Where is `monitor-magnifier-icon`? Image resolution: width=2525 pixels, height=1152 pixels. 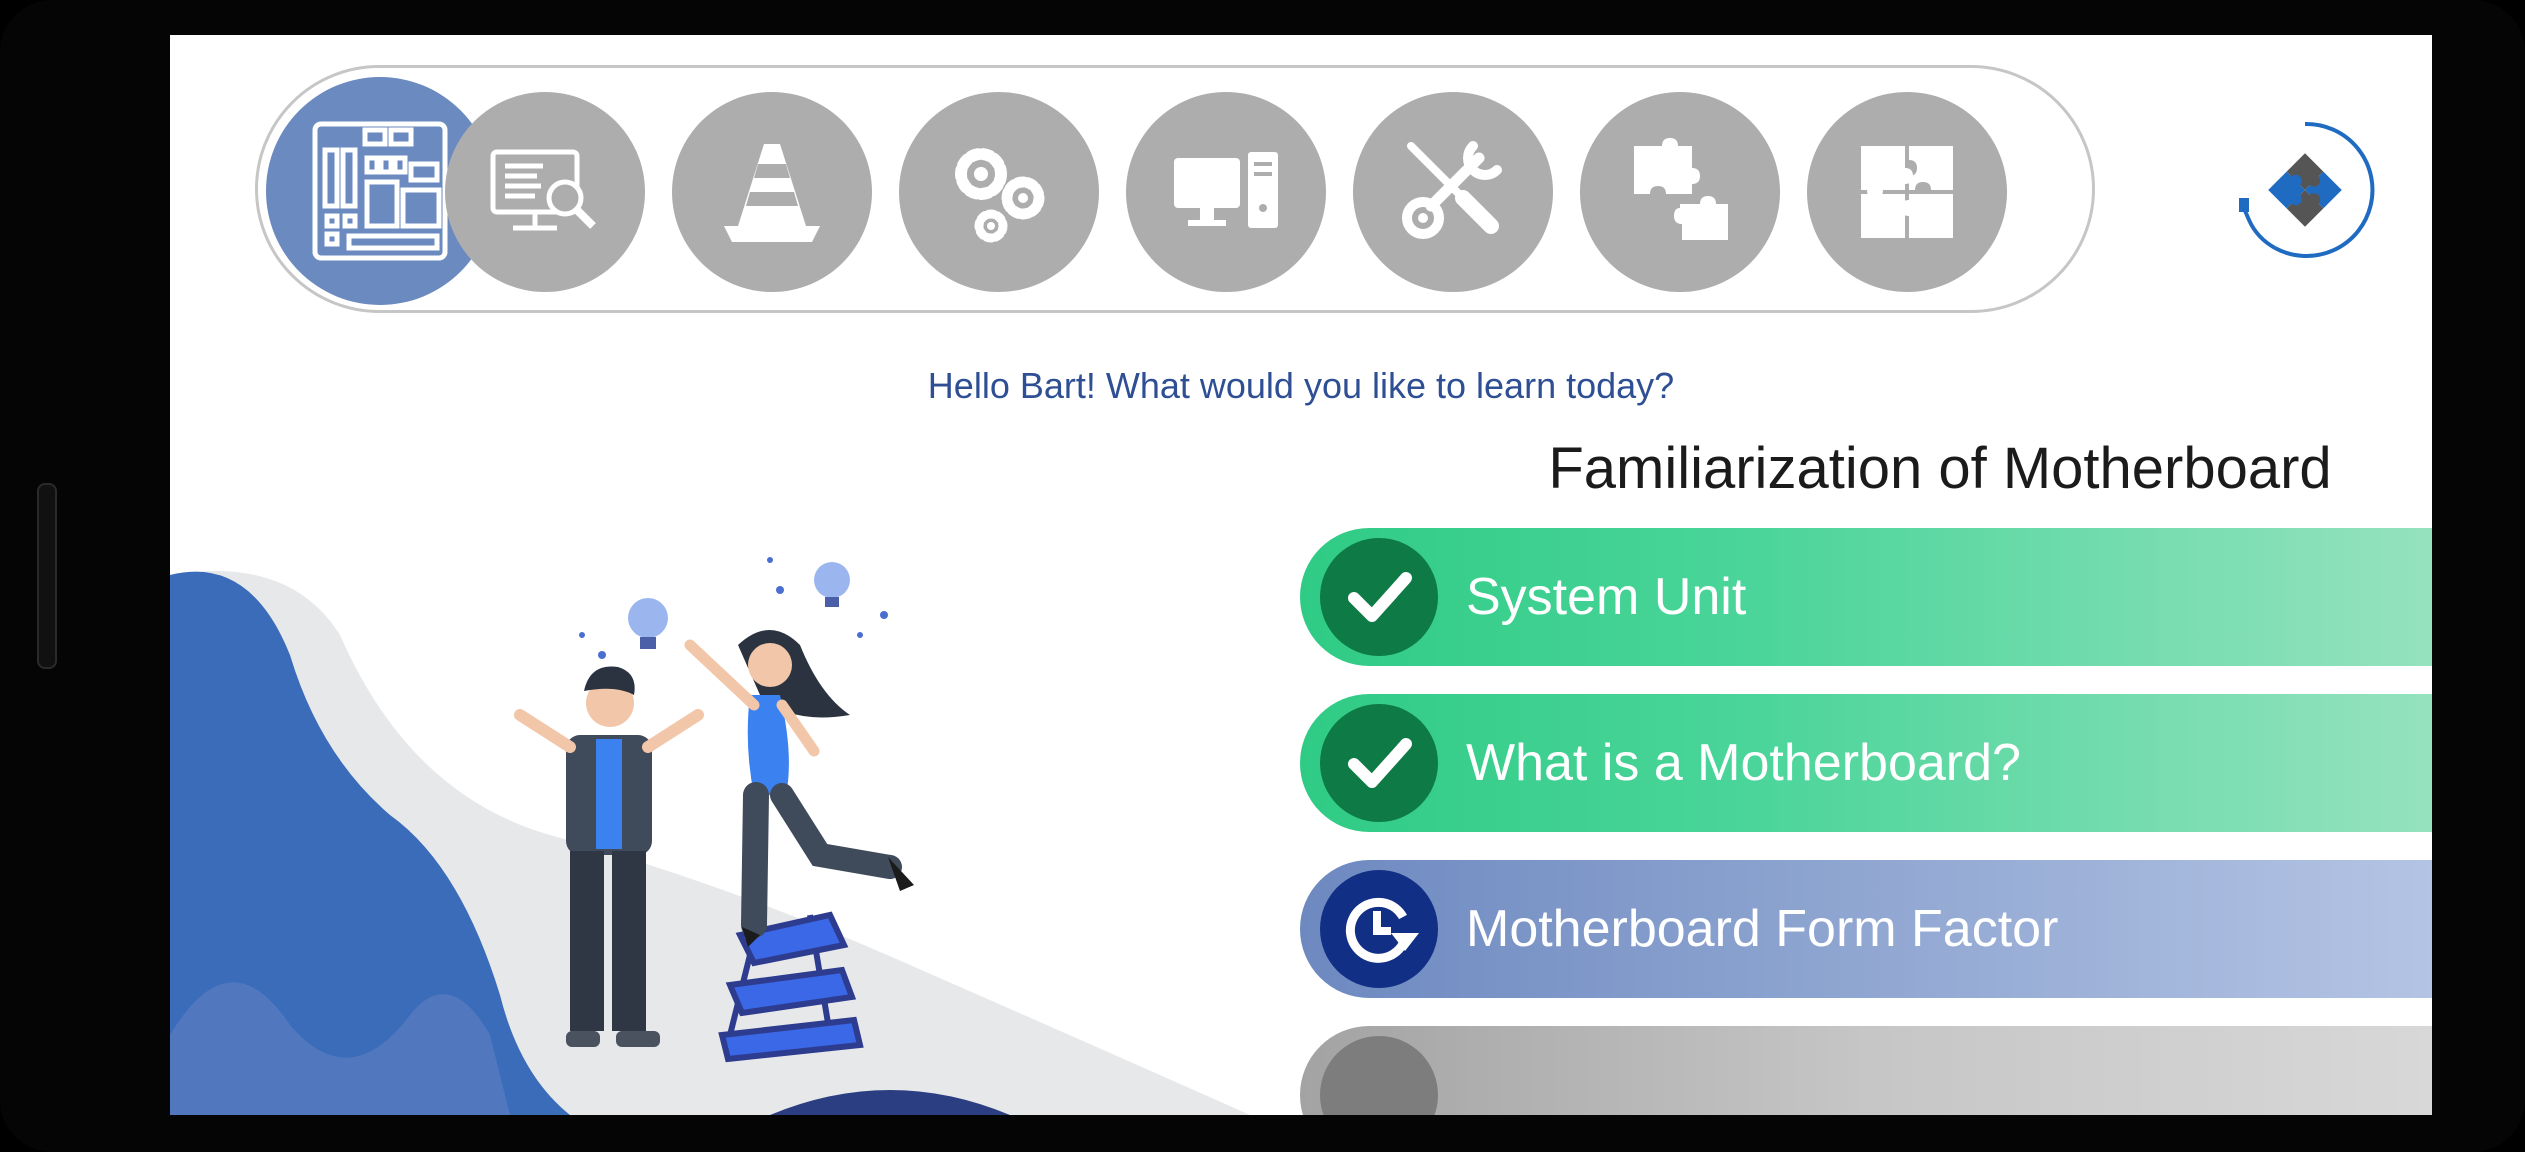
monitor-magnifier-icon is located at coordinates (543, 190).